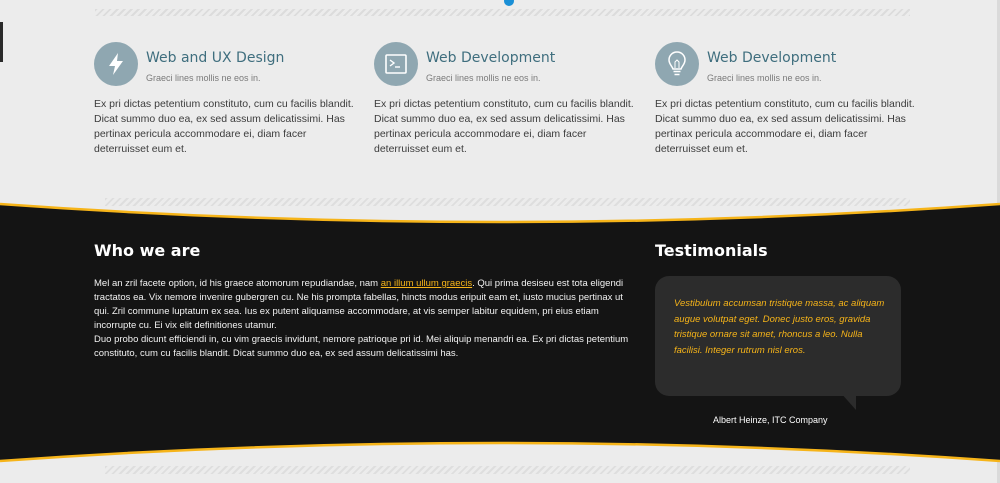 Image resolution: width=1000 pixels, height=483 pixels. I want to click on who-we-are-heading: Who we are, so click(147, 250).